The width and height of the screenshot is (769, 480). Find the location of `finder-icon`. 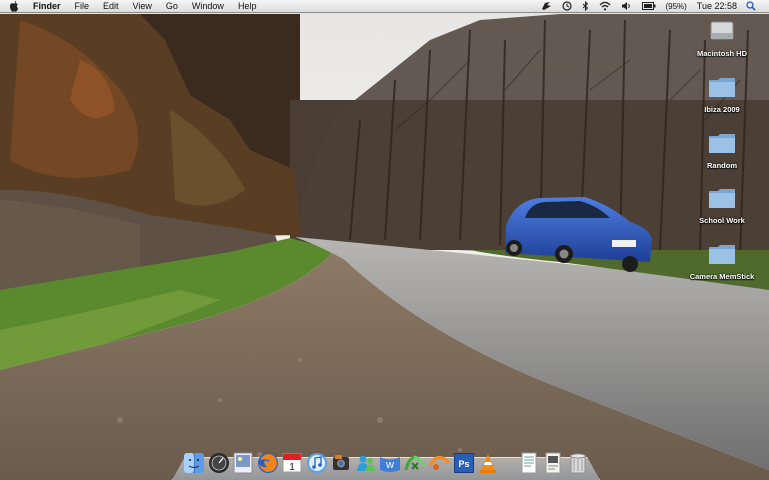

finder-icon is located at coordinates (194, 463).